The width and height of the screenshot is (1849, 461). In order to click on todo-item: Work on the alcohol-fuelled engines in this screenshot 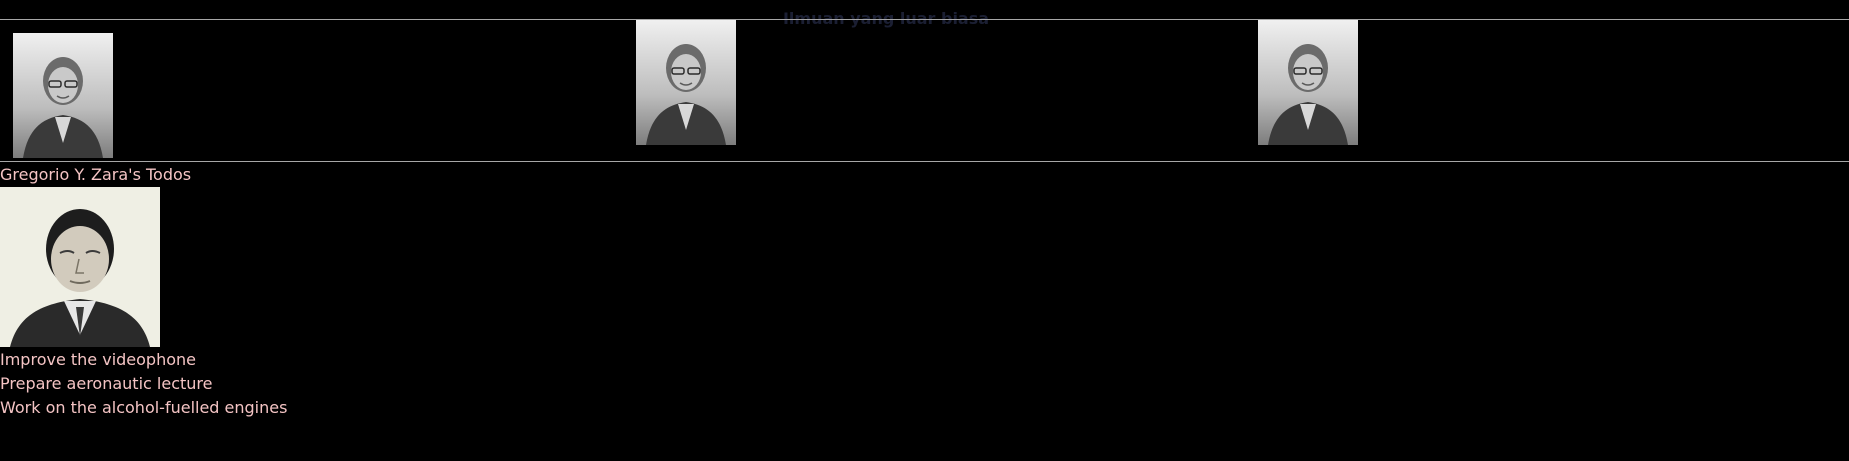, I will do `click(144, 407)`.